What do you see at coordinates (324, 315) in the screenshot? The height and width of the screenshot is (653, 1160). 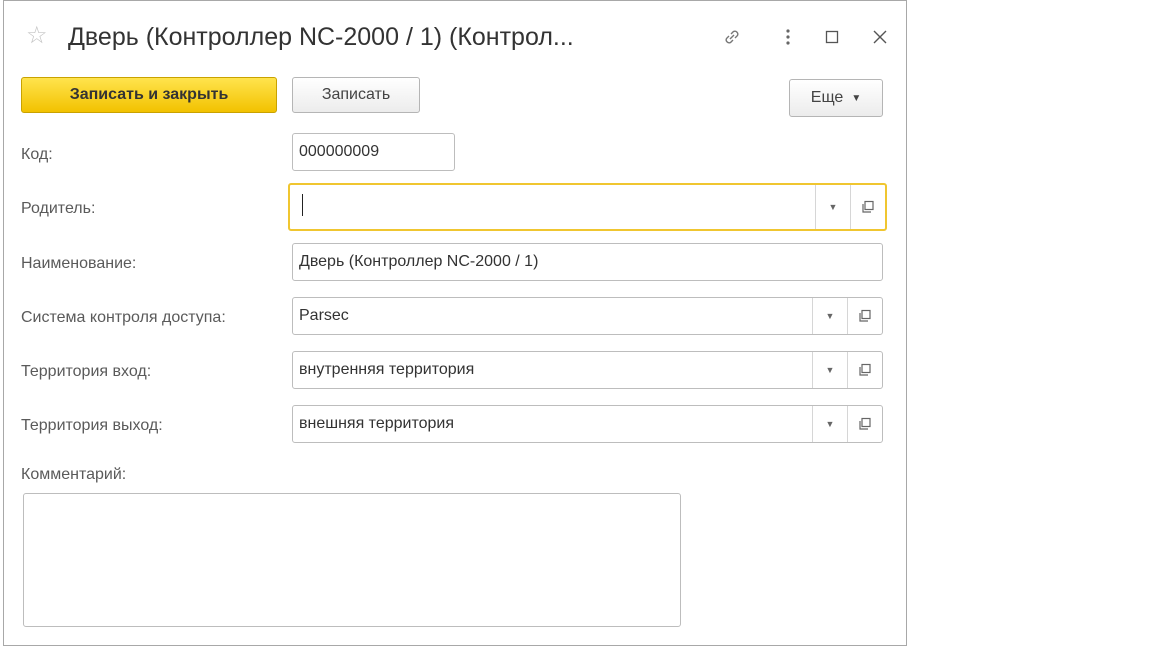 I see `access-system-value: Parsec` at bounding box center [324, 315].